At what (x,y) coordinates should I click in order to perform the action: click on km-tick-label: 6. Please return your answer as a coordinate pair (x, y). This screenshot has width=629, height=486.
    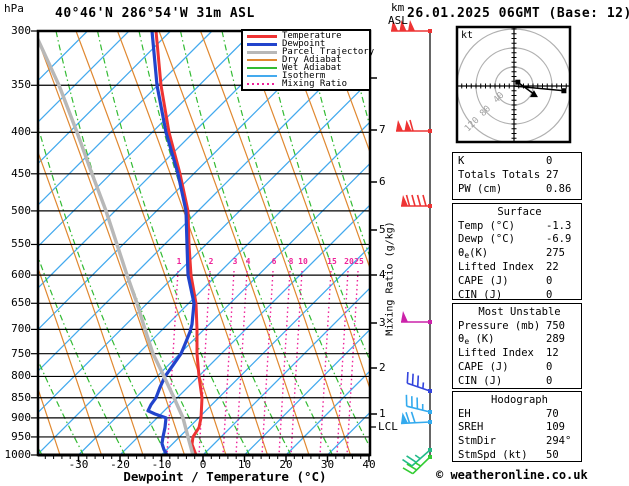
    Looking at the image, I should click on (382, 181).